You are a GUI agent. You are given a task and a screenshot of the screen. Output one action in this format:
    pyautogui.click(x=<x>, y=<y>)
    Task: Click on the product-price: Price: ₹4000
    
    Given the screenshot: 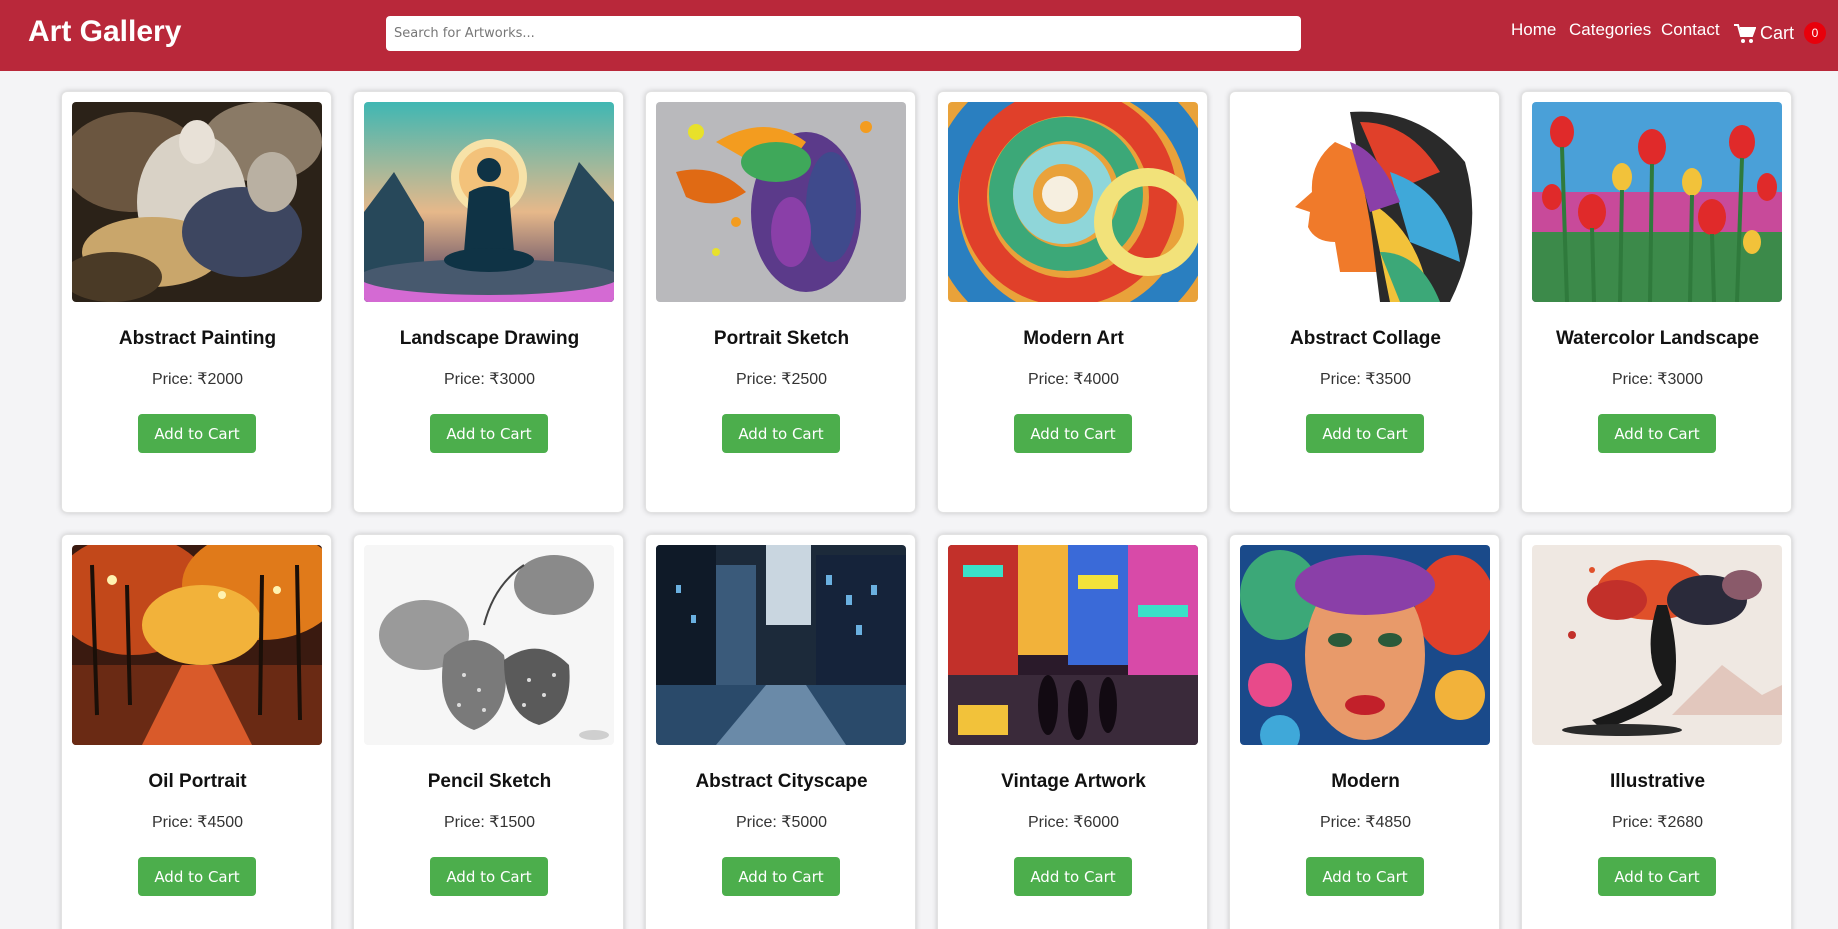 What is the action you would take?
    pyautogui.click(x=1073, y=379)
    